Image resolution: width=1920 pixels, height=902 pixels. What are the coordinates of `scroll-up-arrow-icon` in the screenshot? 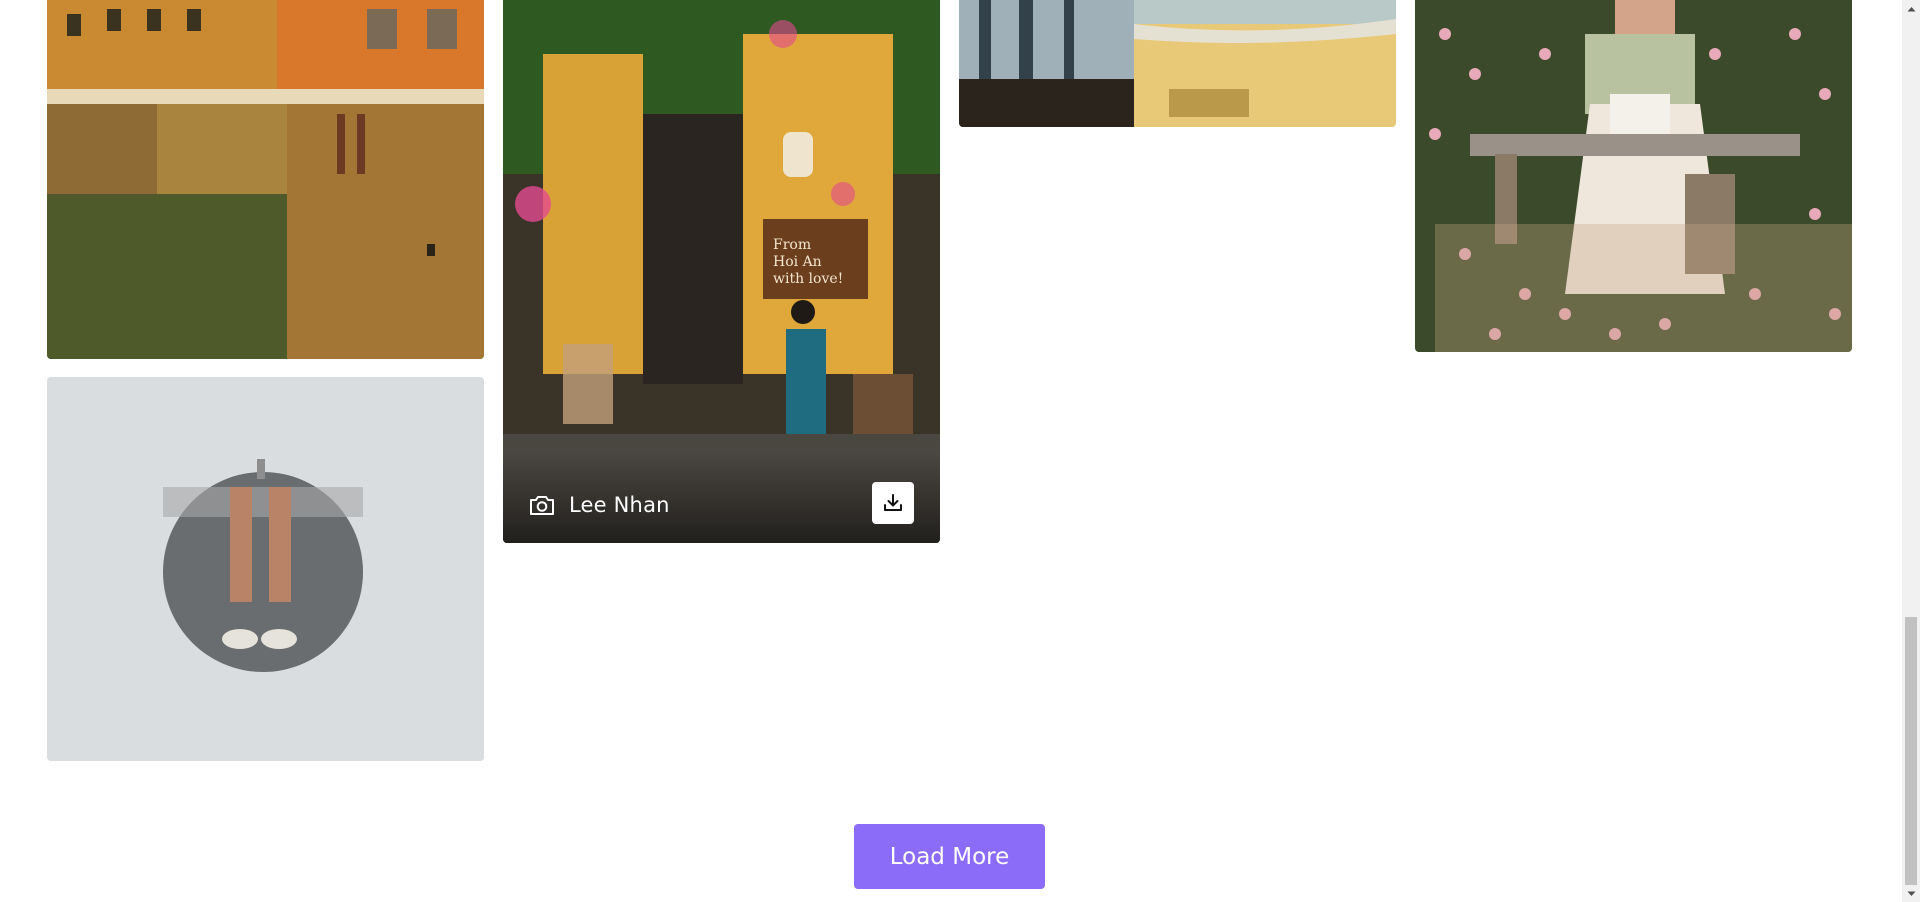 It's located at (1911, 8).